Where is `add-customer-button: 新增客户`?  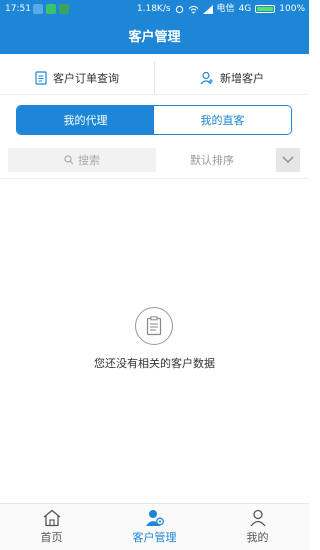
add-customer-button: 新增客户 is located at coordinates (232, 78).